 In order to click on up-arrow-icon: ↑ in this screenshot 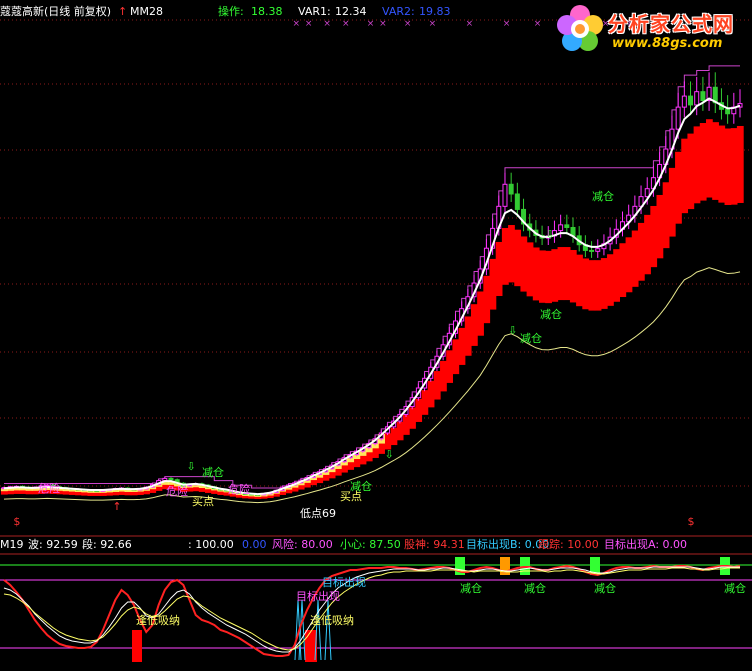, I will do `click(122, 11)`.